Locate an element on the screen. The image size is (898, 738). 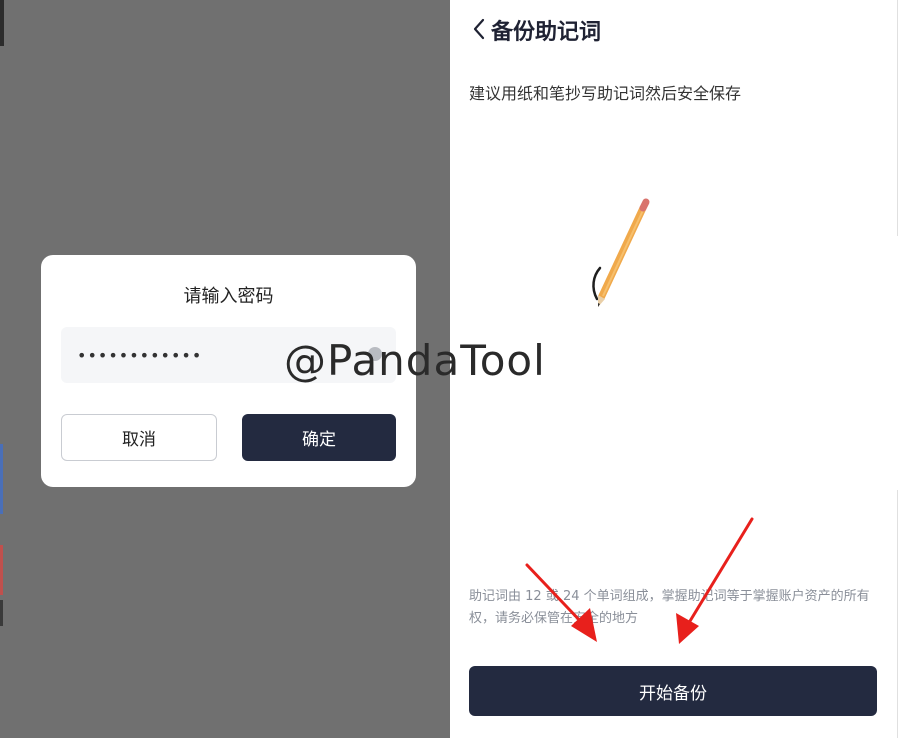
start-backup-button: 开始备份 is located at coordinates (673, 691).